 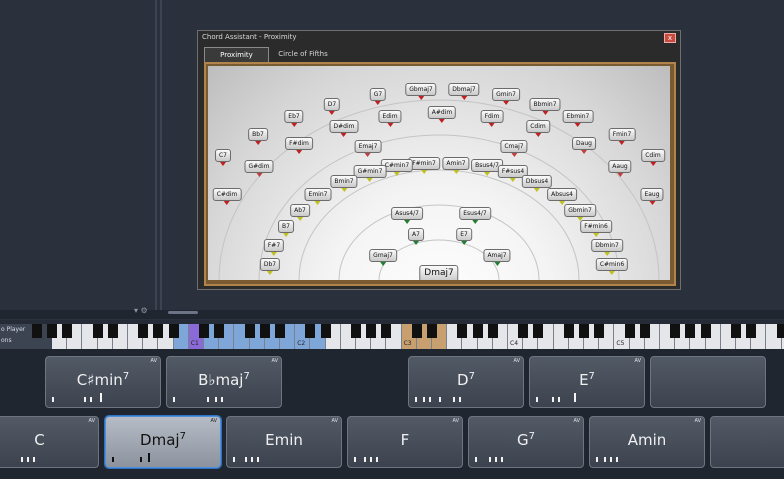 I want to click on chord-bubble: Emaj7, so click(x=368, y=148).